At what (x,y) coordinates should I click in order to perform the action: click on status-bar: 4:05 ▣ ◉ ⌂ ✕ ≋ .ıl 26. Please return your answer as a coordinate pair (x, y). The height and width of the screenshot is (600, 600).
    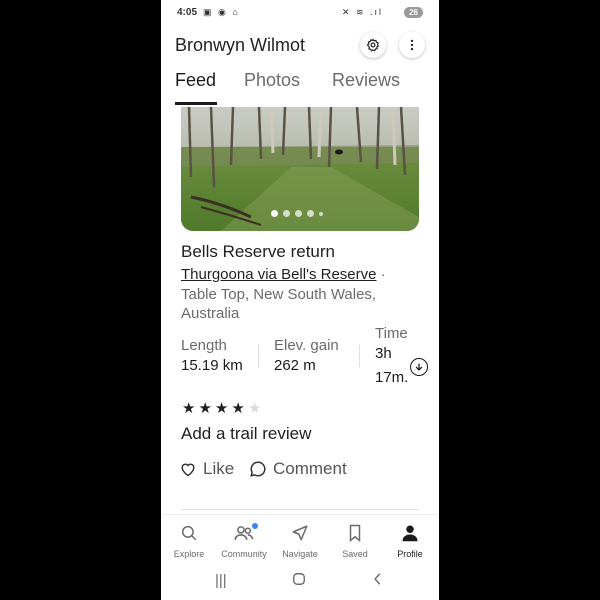
    Looking at the image, I should click on (300, 13).